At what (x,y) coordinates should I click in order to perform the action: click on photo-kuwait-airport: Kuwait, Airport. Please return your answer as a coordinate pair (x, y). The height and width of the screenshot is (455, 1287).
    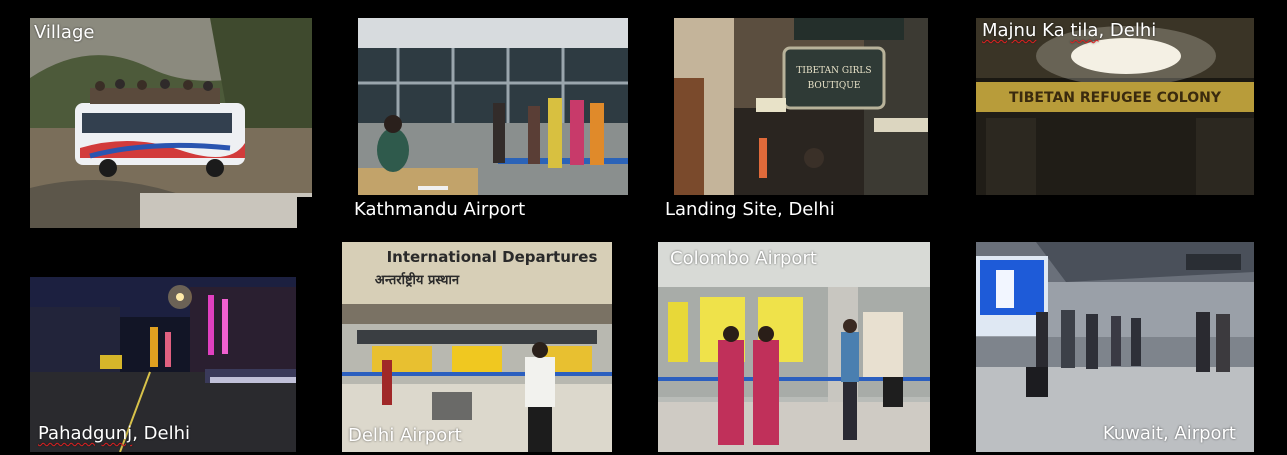
    Looking at the image, I should click on (1115, 347).